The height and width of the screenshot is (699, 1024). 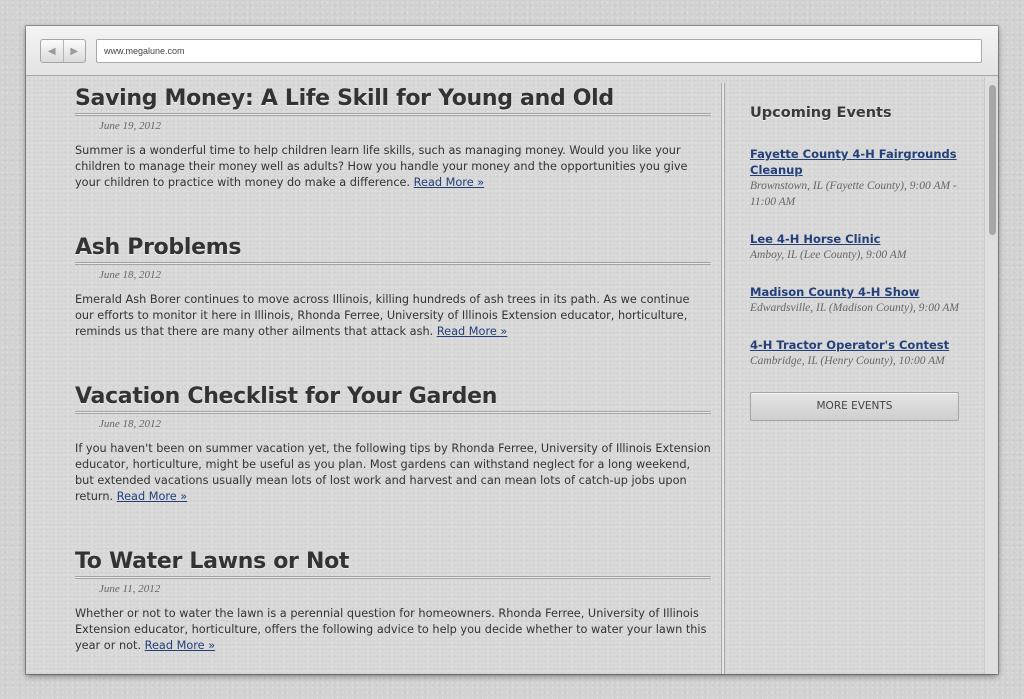 I want to click on navigation-buttons: ◀ ▶, so click(x=63, y=51).